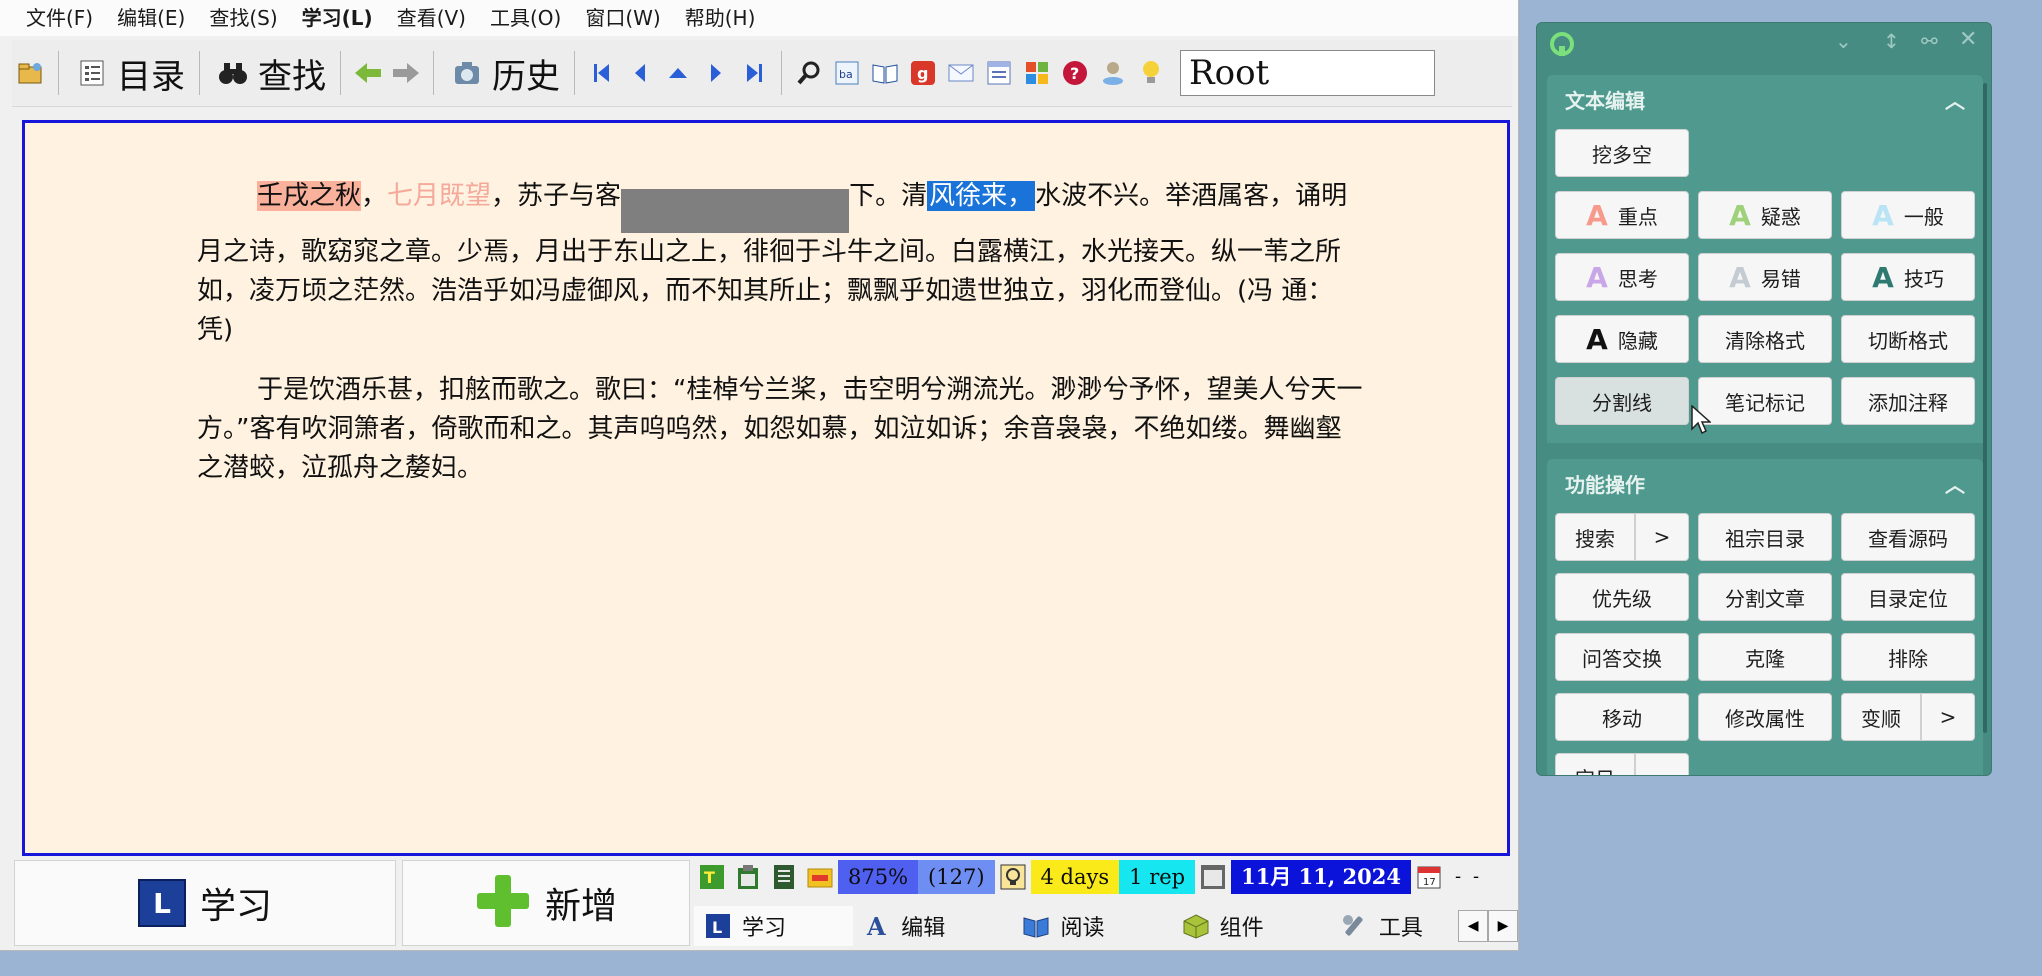  I want to click on link-icon: ⚯, so click(1929, 41).